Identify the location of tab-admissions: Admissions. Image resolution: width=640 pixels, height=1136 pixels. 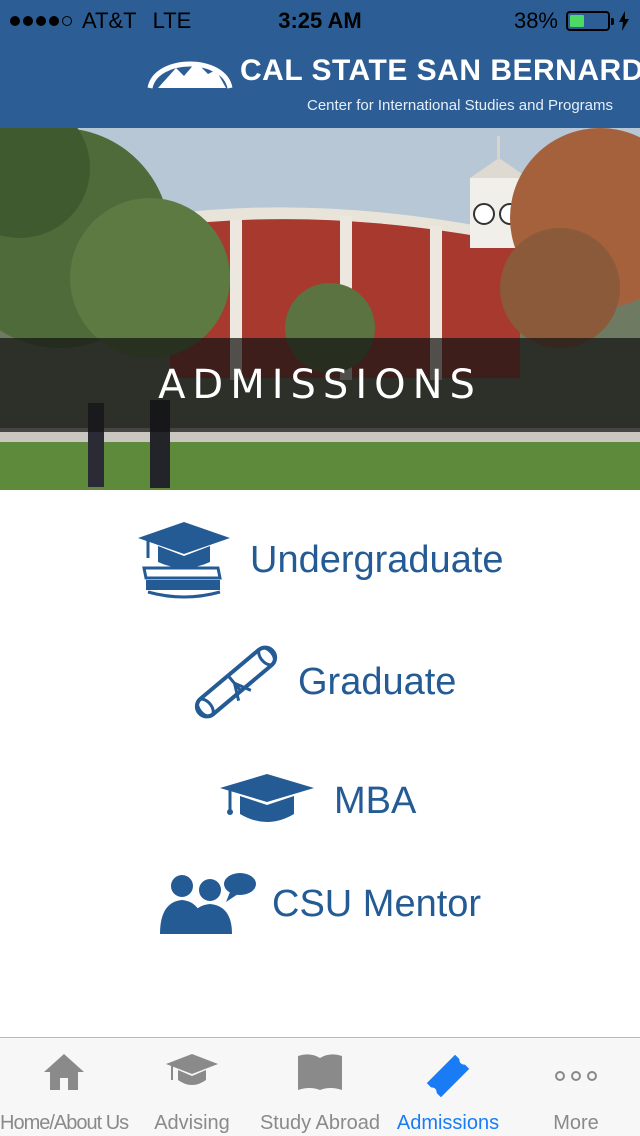
(448, 1087).